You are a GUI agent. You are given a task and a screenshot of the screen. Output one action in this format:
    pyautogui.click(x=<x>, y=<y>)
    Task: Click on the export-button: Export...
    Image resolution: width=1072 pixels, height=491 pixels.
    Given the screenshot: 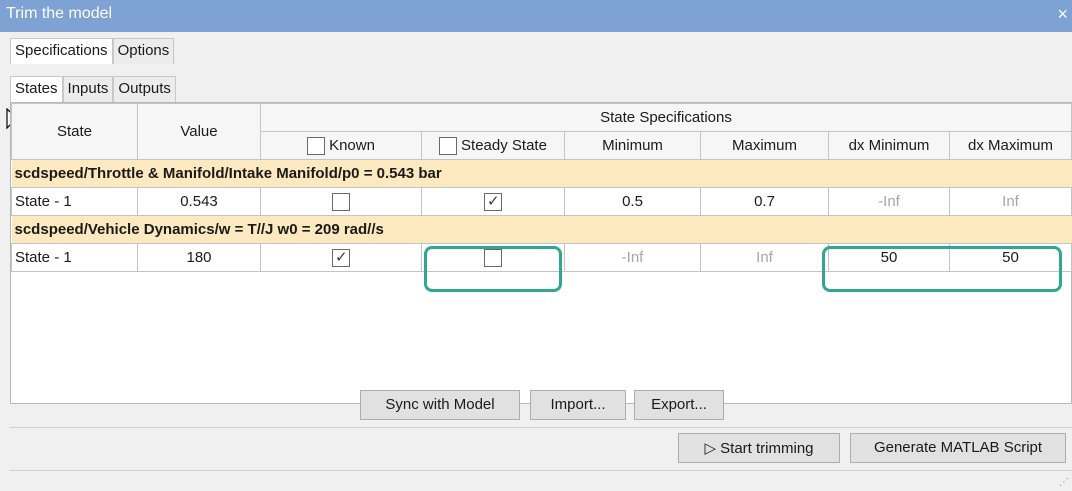 What is the action you would take?
    pyautogui.click(x=679, y=405)
    